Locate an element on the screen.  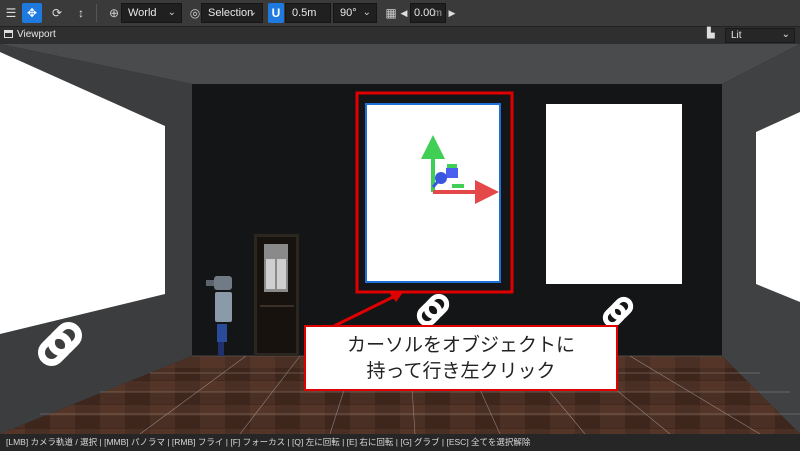
right-canvas is located at coordinates (614, 194).